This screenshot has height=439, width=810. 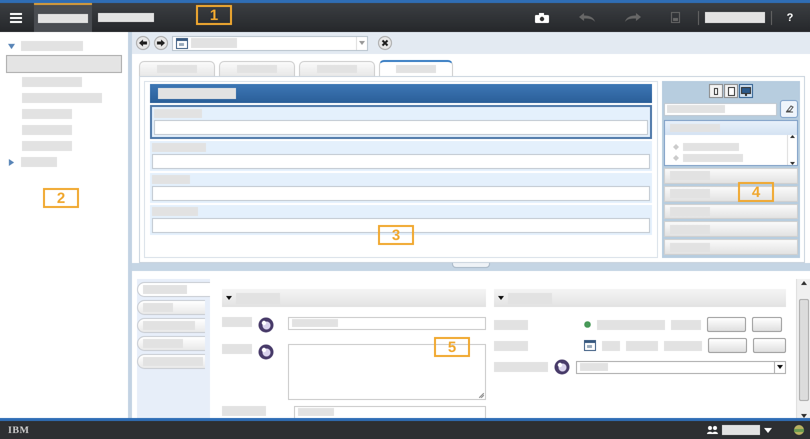 I want to click on forward-icon, so click(x=161, y=43).